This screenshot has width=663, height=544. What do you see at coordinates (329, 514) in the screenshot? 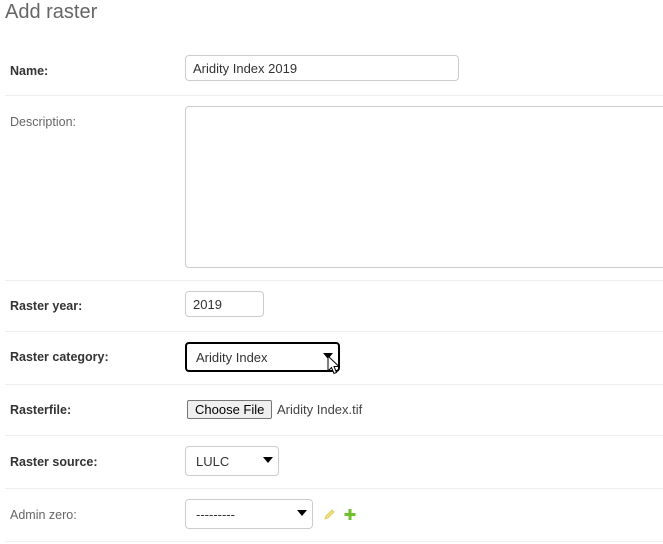
I see `pencil-icon` at bounding box center [329, 514].